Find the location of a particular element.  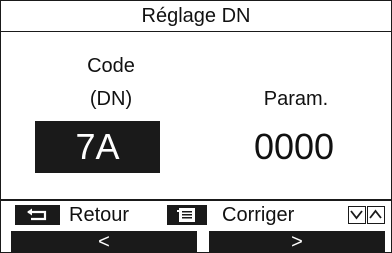

return-arrow-icon is located at coordinates (37, 215).